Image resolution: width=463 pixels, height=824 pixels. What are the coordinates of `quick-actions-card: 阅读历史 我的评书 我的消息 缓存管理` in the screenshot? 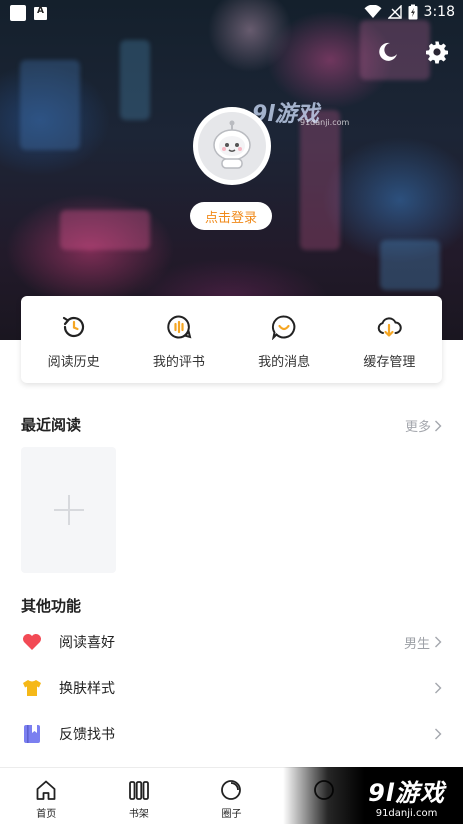 It's located at (231, 339).